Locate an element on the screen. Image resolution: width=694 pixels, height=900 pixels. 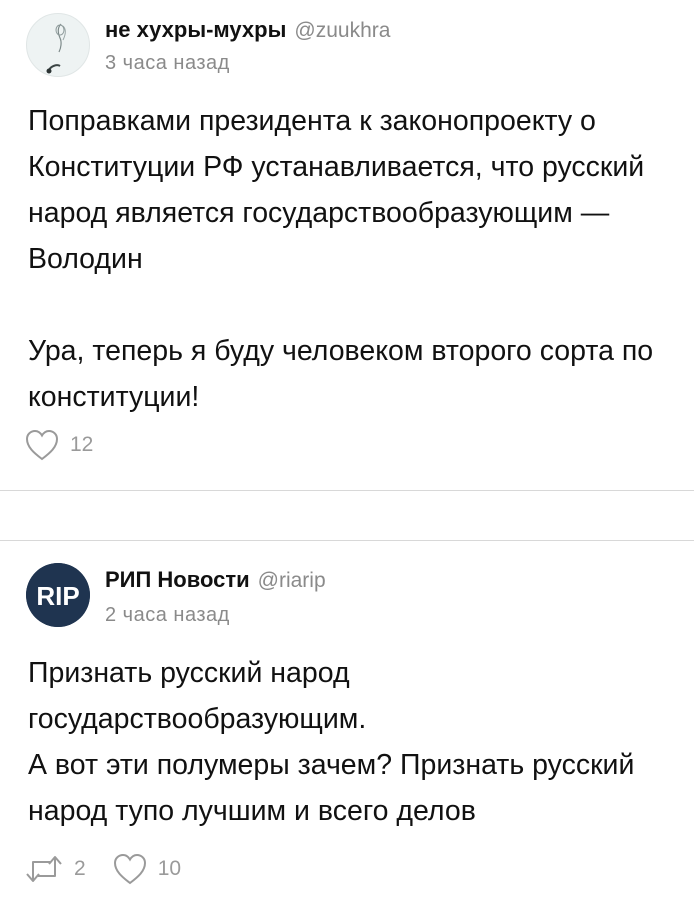
author-line: РИП Новости @riarip is located at coordinates (215, 580).